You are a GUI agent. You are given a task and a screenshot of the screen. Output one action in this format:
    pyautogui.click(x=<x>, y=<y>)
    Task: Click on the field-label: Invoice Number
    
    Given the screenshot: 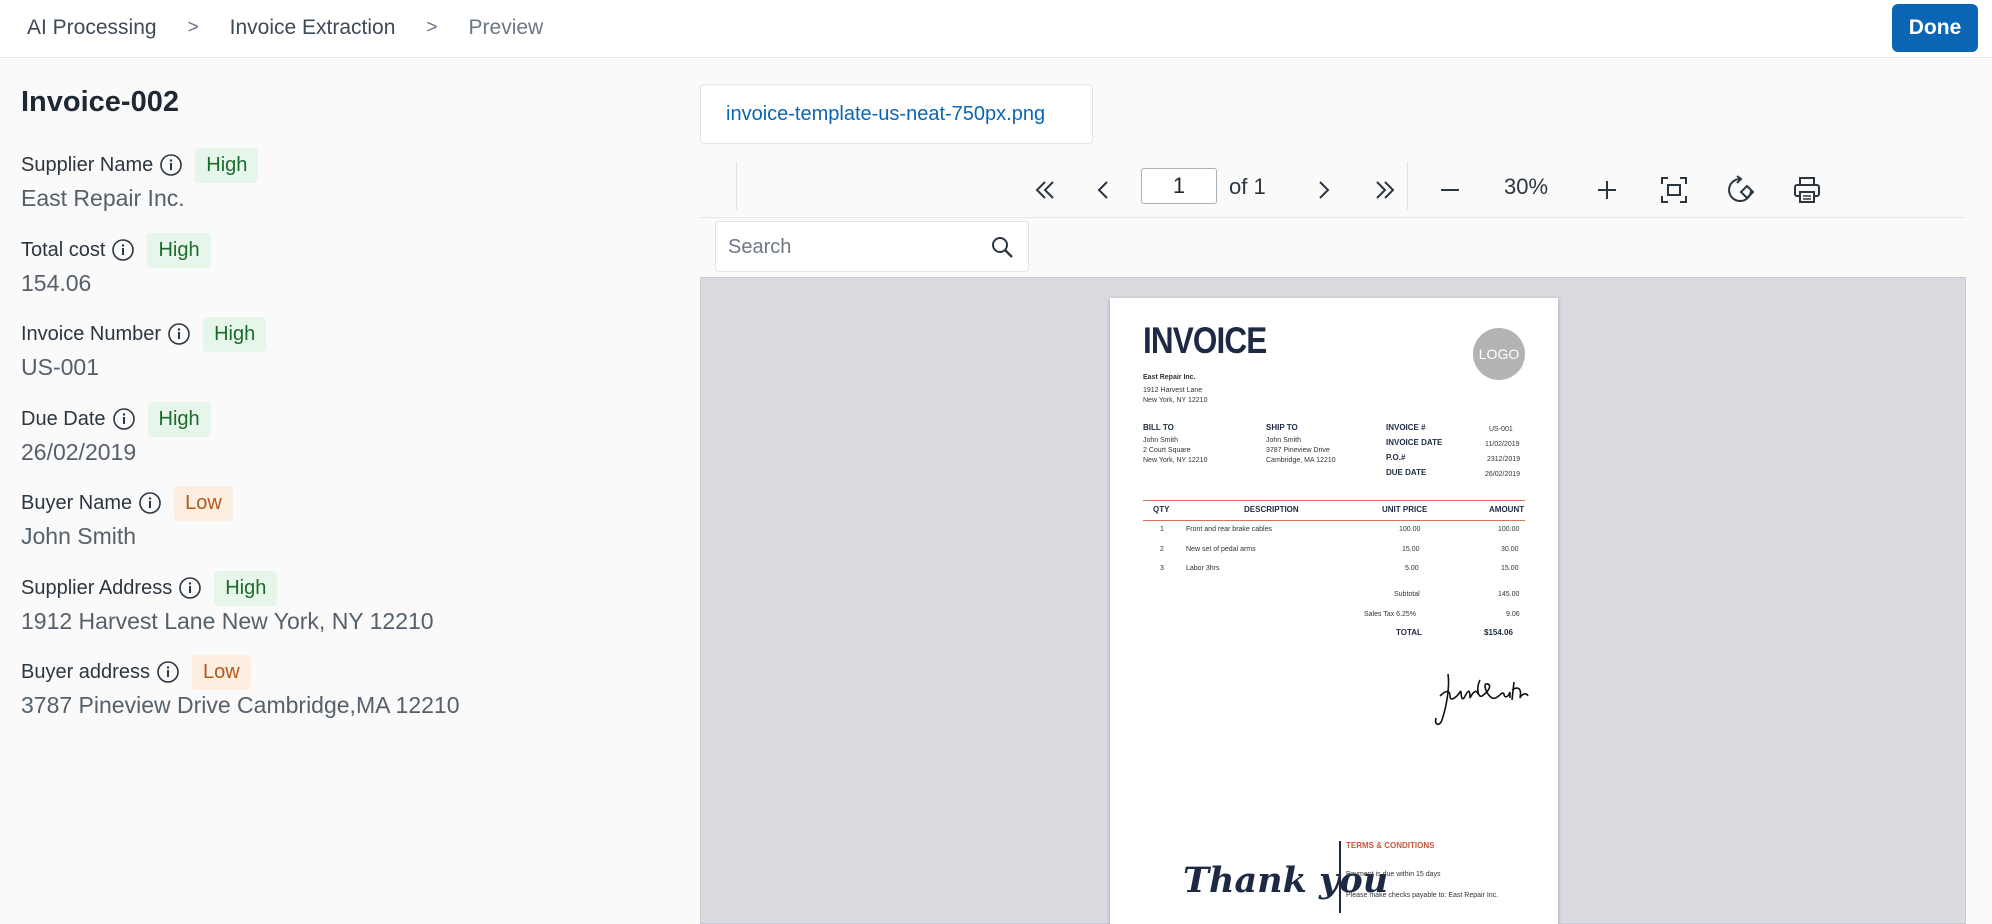 What is the action you would take?
    pyautogui.click(x=91, y=333)
    